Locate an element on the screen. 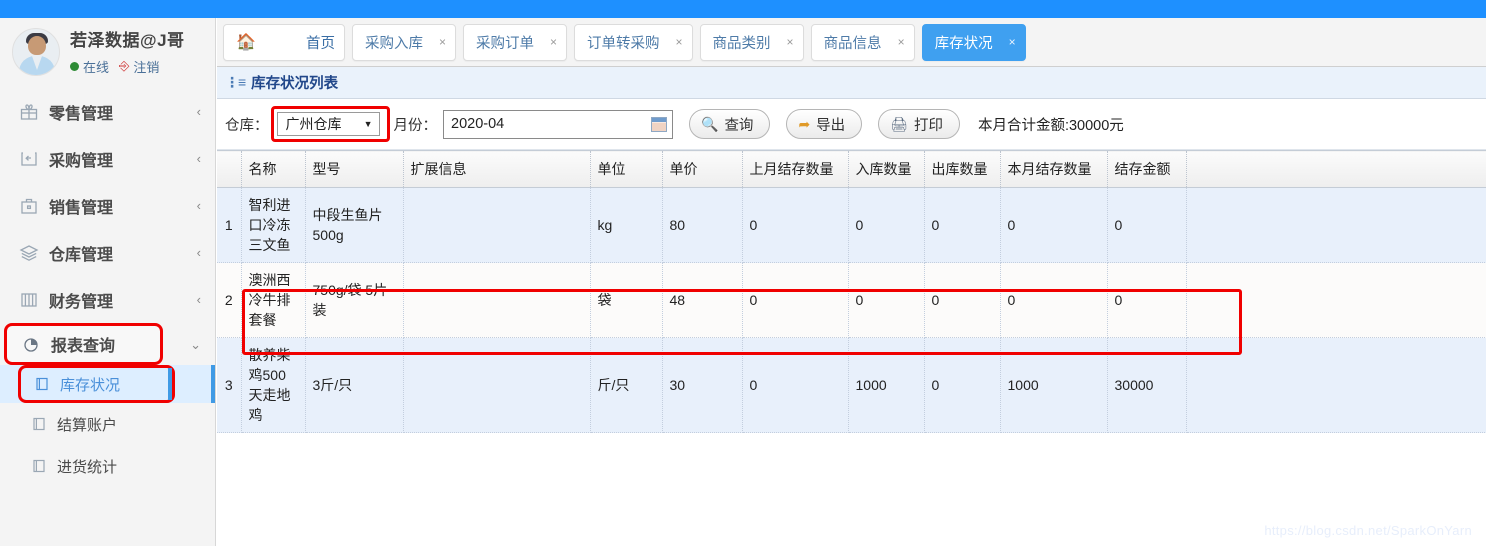 Image resolution: width=1486 pixels, height=546 pixels. sidebar-item-finance: 财务管理 ‹ is located at coordinates (107, 299).